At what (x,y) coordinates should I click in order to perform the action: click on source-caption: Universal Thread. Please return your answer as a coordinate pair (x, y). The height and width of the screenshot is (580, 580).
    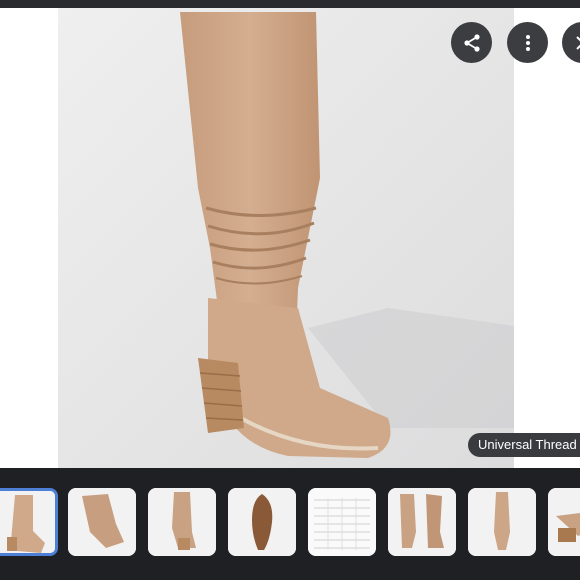
    Looking at the image, I should click on (524, 445).